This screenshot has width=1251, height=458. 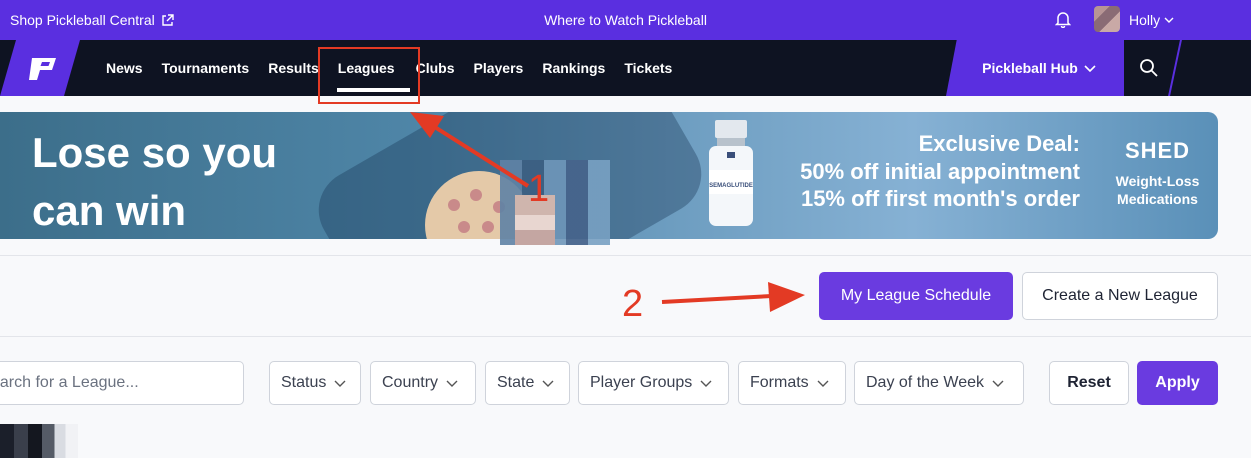 What do you see at coordinates (539, 189) in the screenshot?
I see `annotation-number-1: 1` at bounding box center [539, 189].